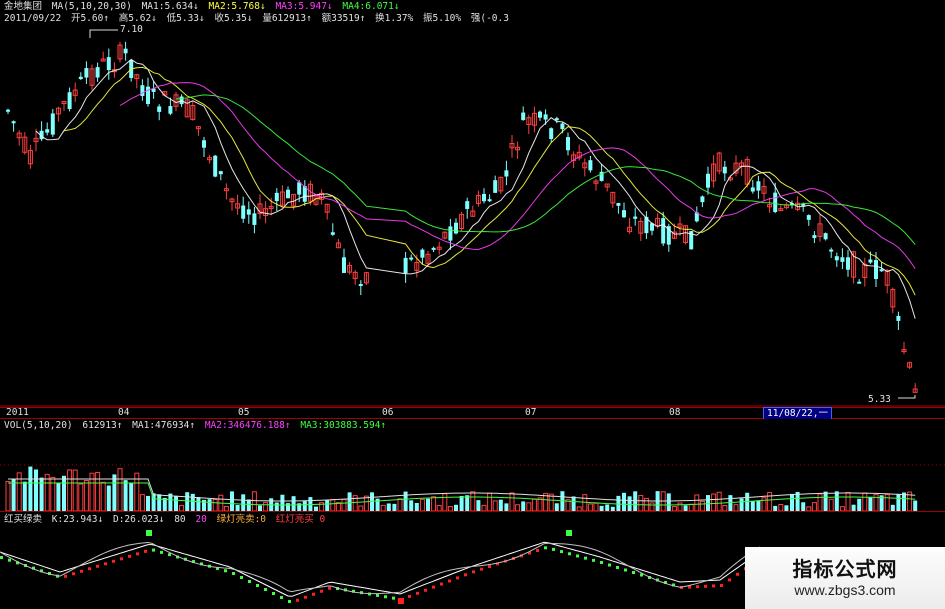  Describe the element at coordinates (170, 6) in the screenshot. I see `ma1-value: MA1:5.634↓` at that location.